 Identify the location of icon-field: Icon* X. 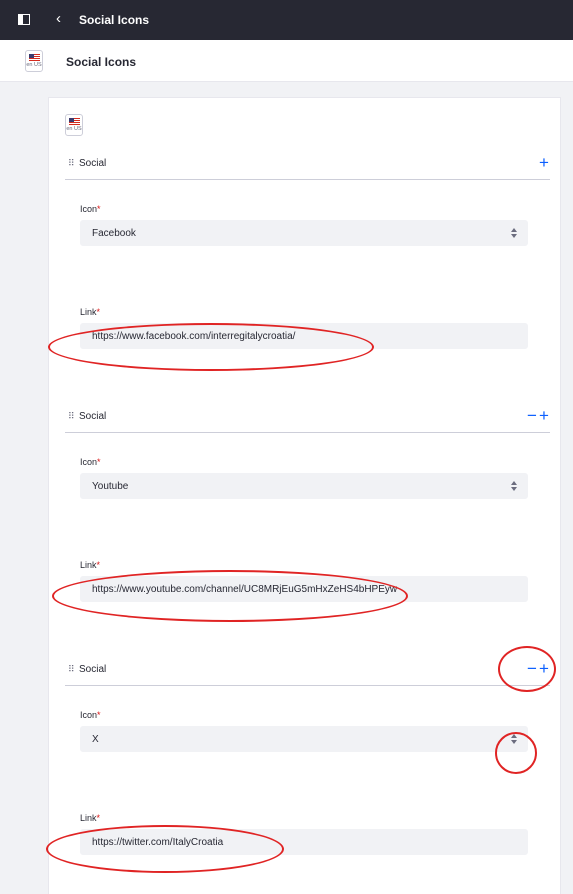
(304, 731).